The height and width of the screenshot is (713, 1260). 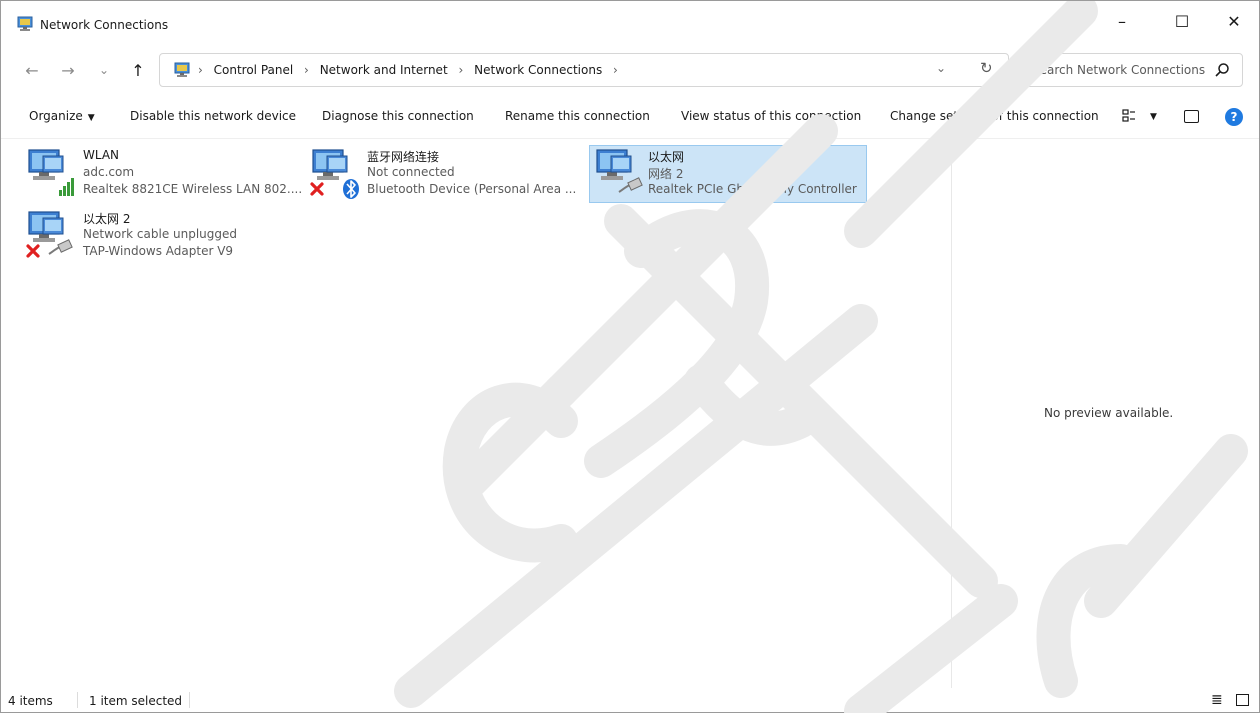 I want to click on breadcrumb-network-connections: Network Connections, so click(x=538, y=70).